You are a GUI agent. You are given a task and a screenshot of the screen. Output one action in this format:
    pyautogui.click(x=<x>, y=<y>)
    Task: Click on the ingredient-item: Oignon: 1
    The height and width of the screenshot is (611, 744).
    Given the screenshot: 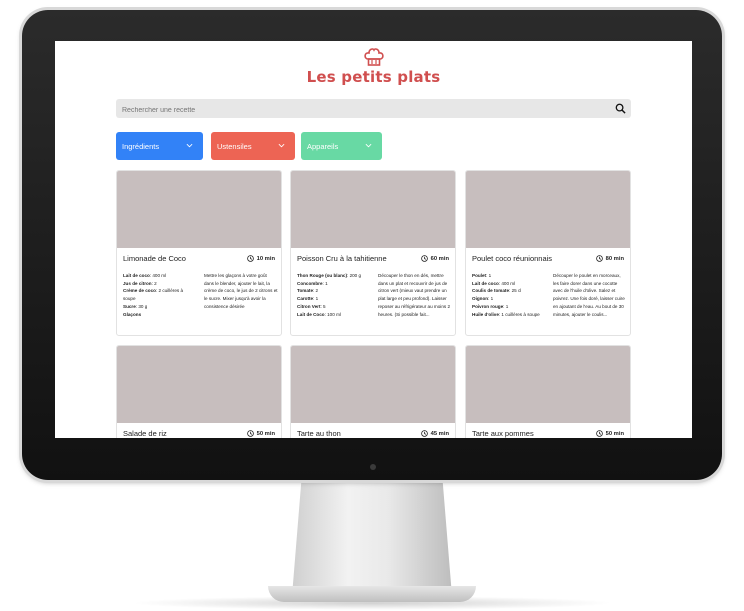 What is the action you would take?
    pyautogui.click(x=483, y=299)
    